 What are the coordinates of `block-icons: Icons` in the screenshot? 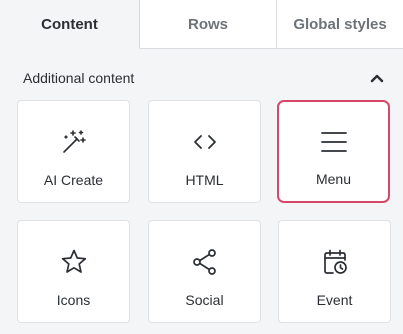 It's located at (73, 271).